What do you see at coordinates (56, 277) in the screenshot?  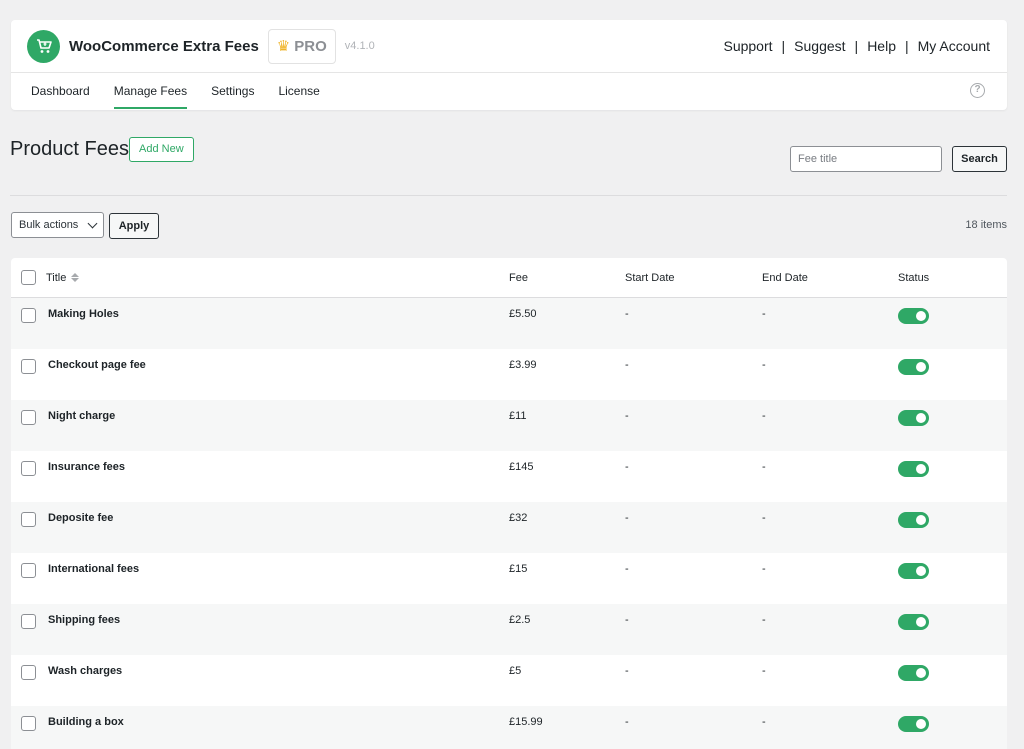 I see `column-title-label: Title` at bounding box center [56, 277].